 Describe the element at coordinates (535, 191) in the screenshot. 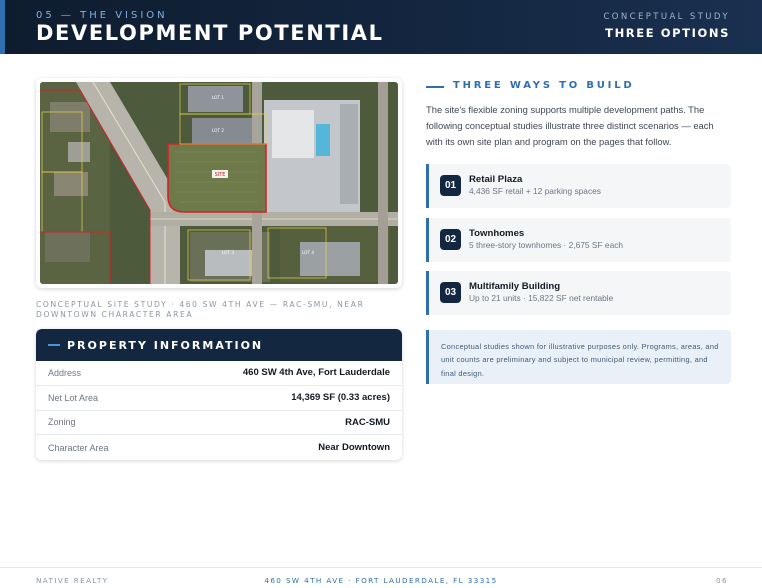

I see `option-description: 4,436 SF retail + 12 parking spaces` at that location.